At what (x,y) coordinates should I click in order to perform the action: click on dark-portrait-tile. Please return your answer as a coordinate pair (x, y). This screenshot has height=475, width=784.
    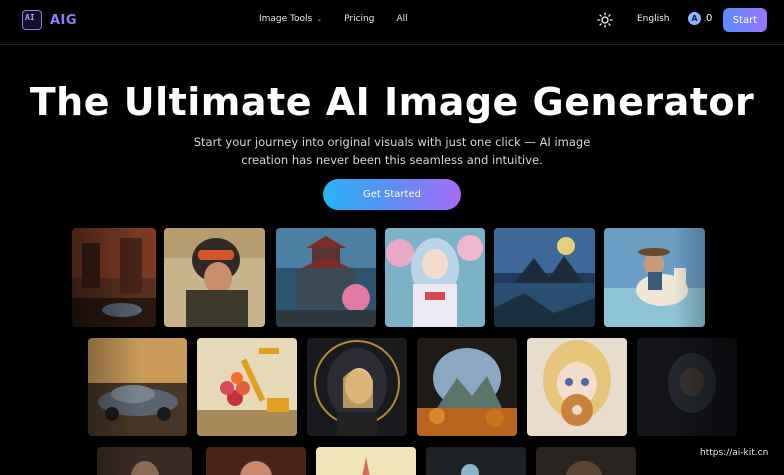
    Looking at the image, I should click on (687, 387).